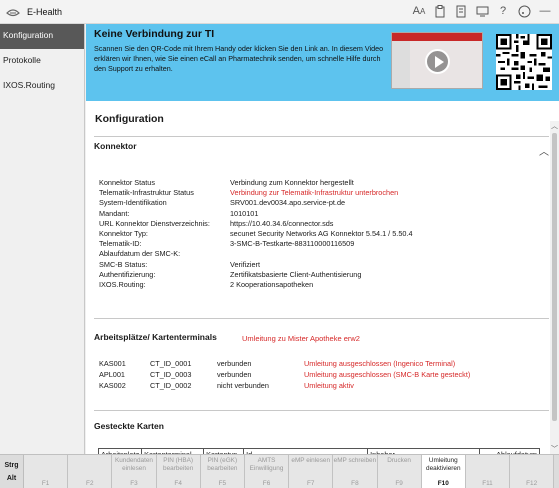 This screenshot has width=559, height=488. Describe the element at coordinates (12, 471) in the screenshot. I see `modifier-keys: Strg Alt` at that location.